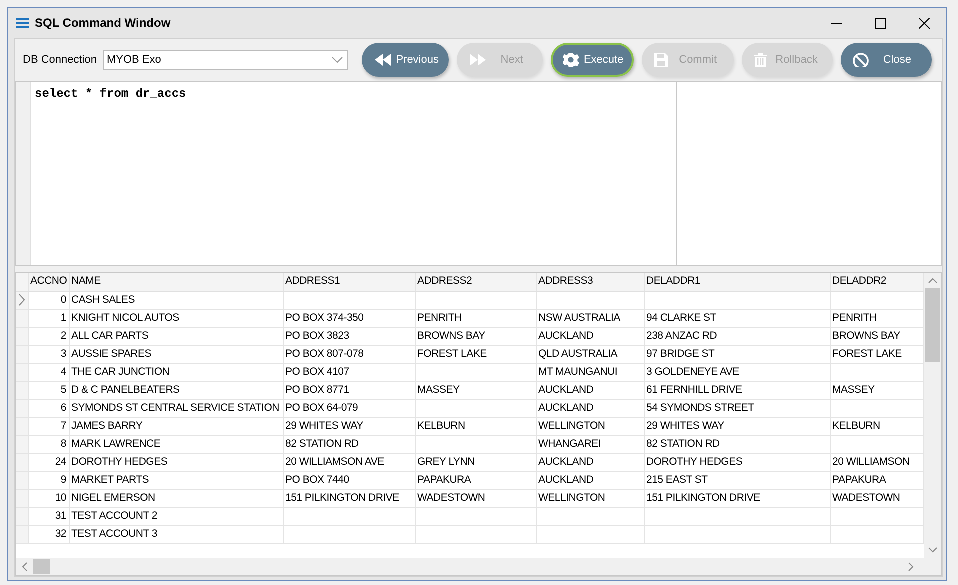 This screenshot has width=958, height=585. What do you see at coordinates (737, 336) in the screenshot?
I see `table-cell: 238 ANZAC RD` at bounding box center [737, 336].